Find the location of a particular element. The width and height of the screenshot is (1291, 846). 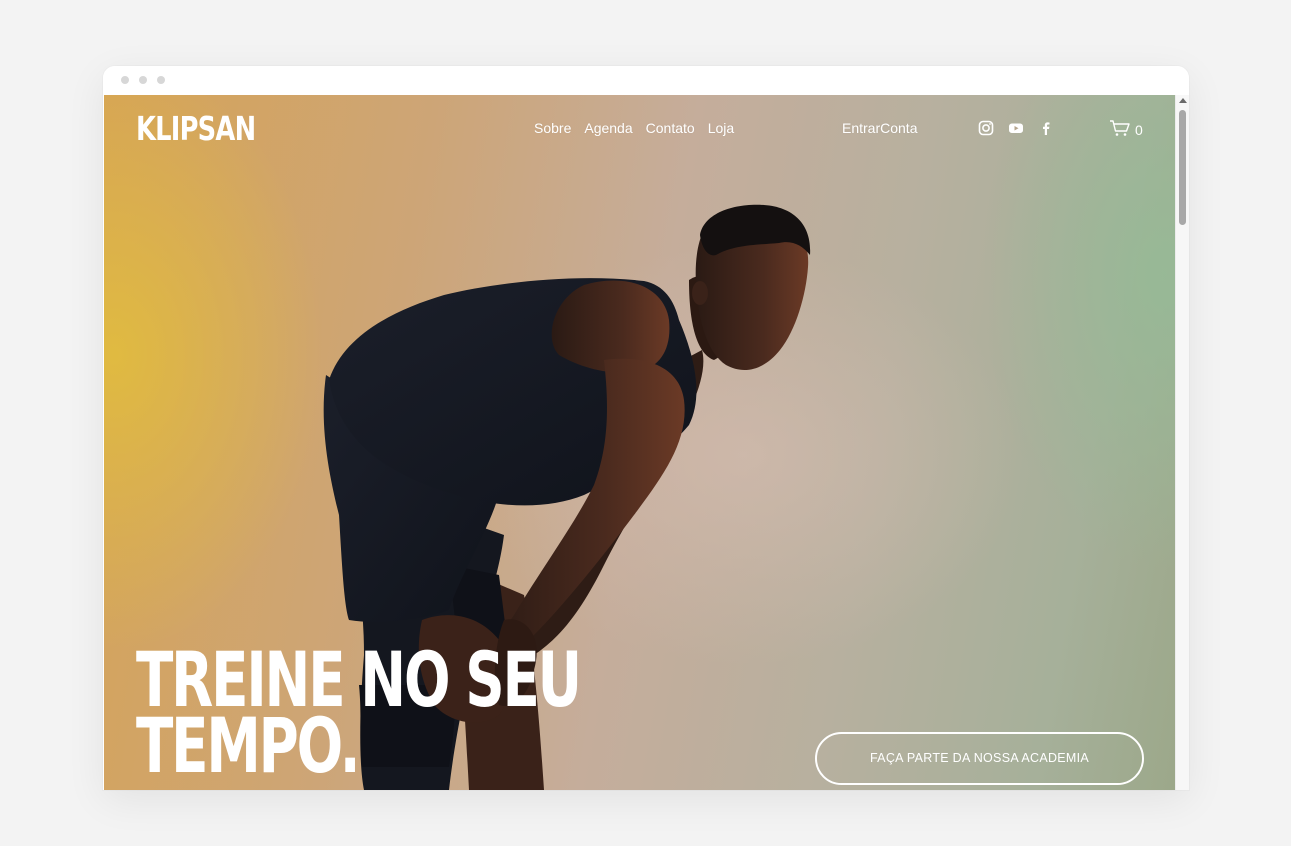

cart-count: 0 is located at coordinates (1139, 129).